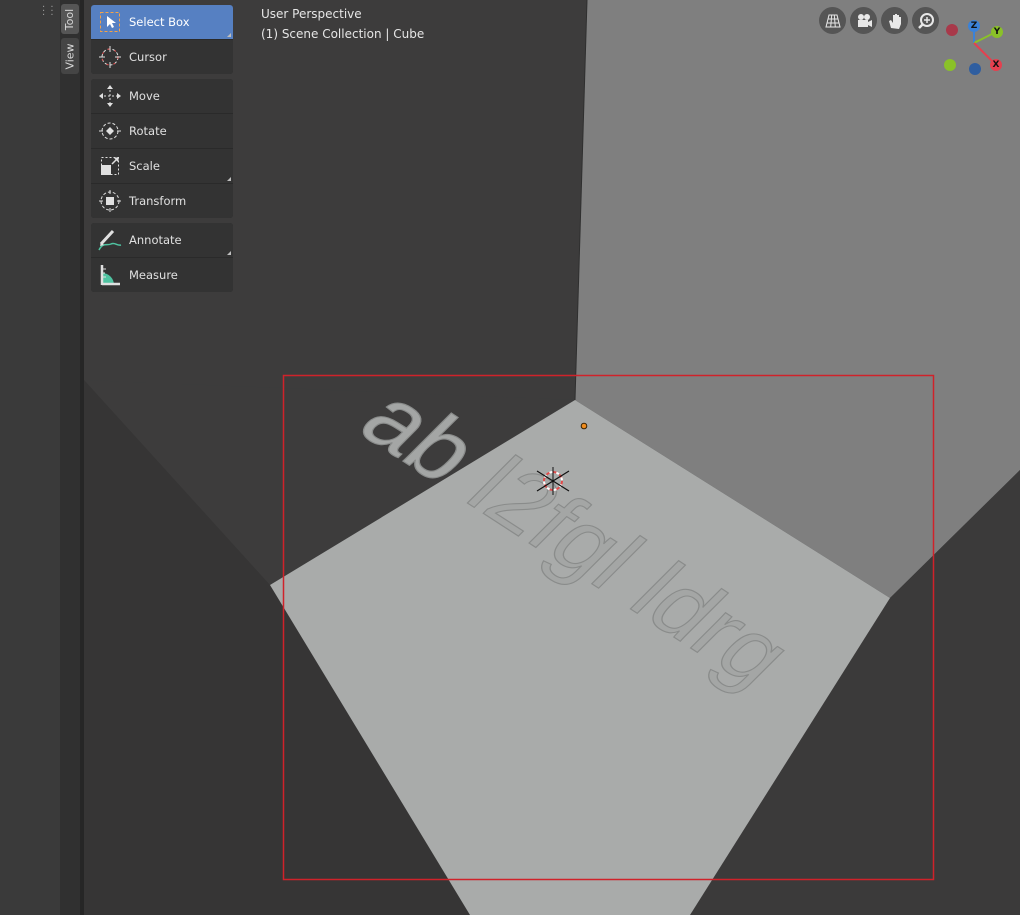  What do you see at coordinates (311, 14) in the screenshot?
I see `view-perspective-label: User Perspective` at bounding box center [311, 14].